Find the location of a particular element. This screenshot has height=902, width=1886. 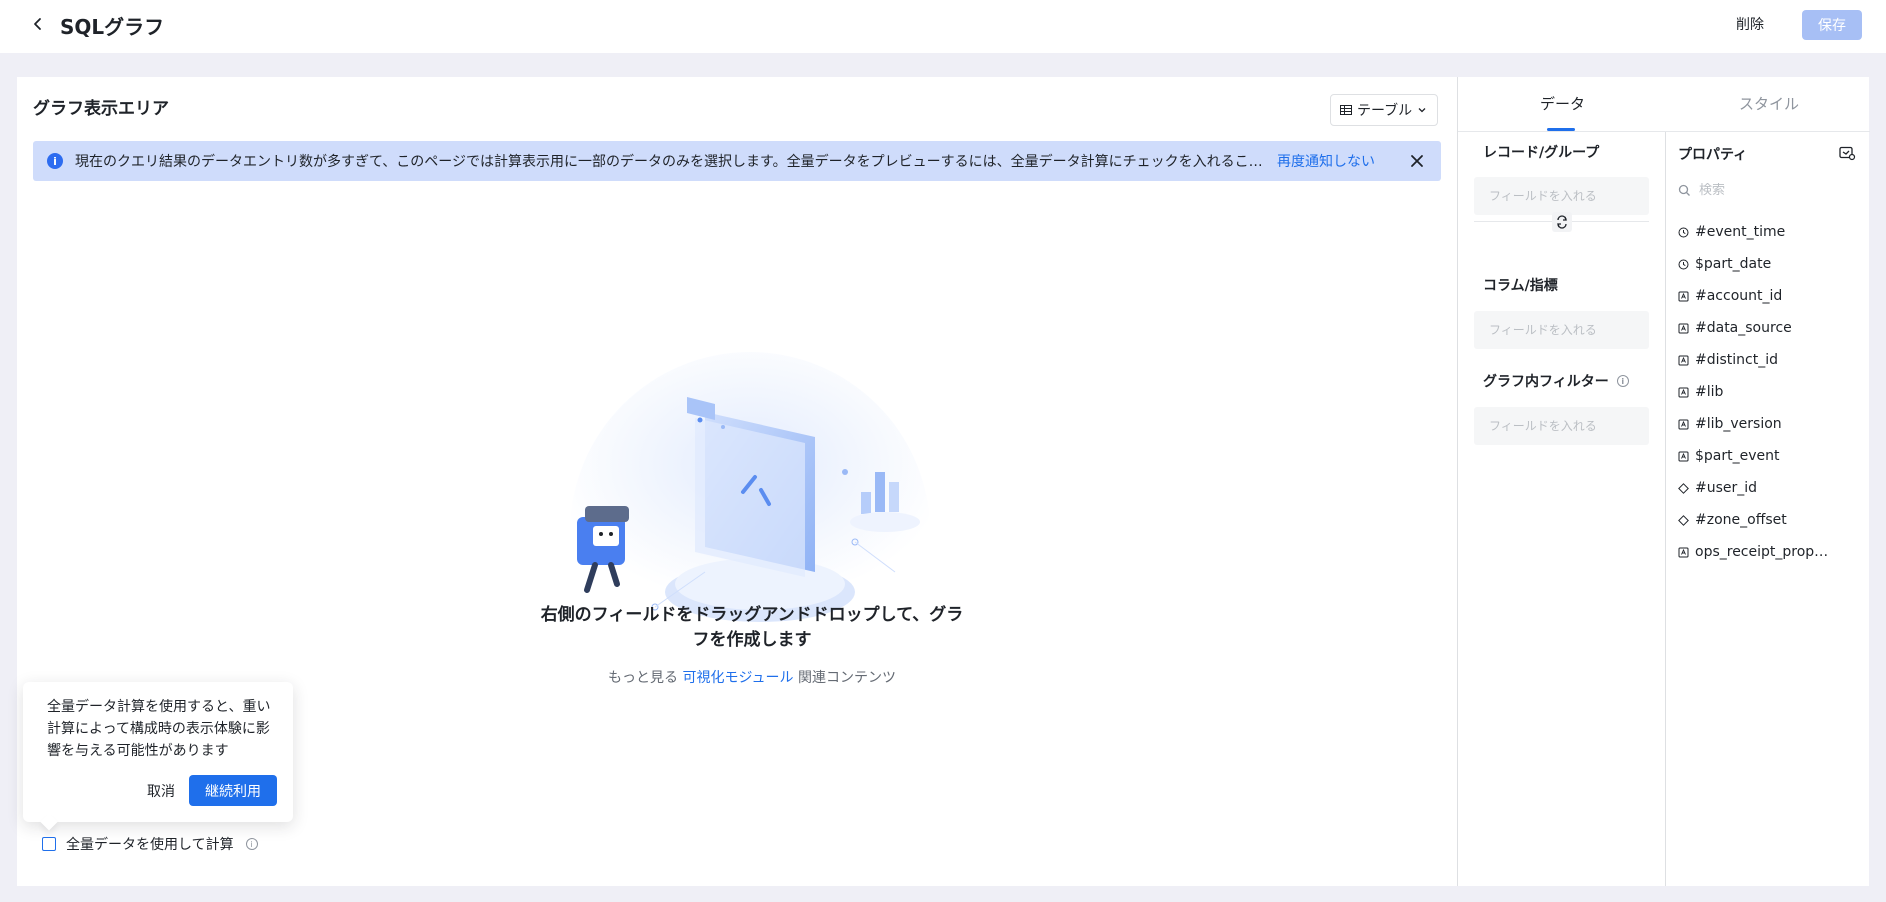

continue-button: 継続利用 is located at coordinates (233, 790).